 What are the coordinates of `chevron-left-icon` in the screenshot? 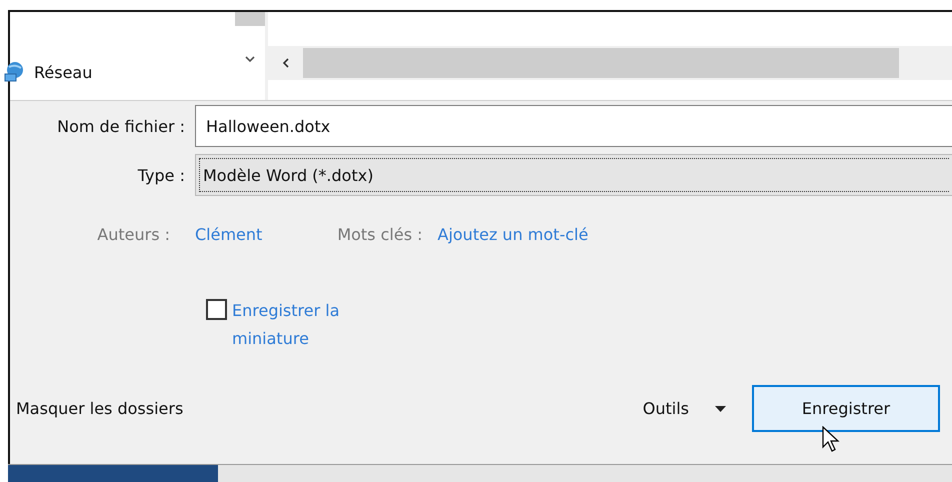 It's located at (285, 63).